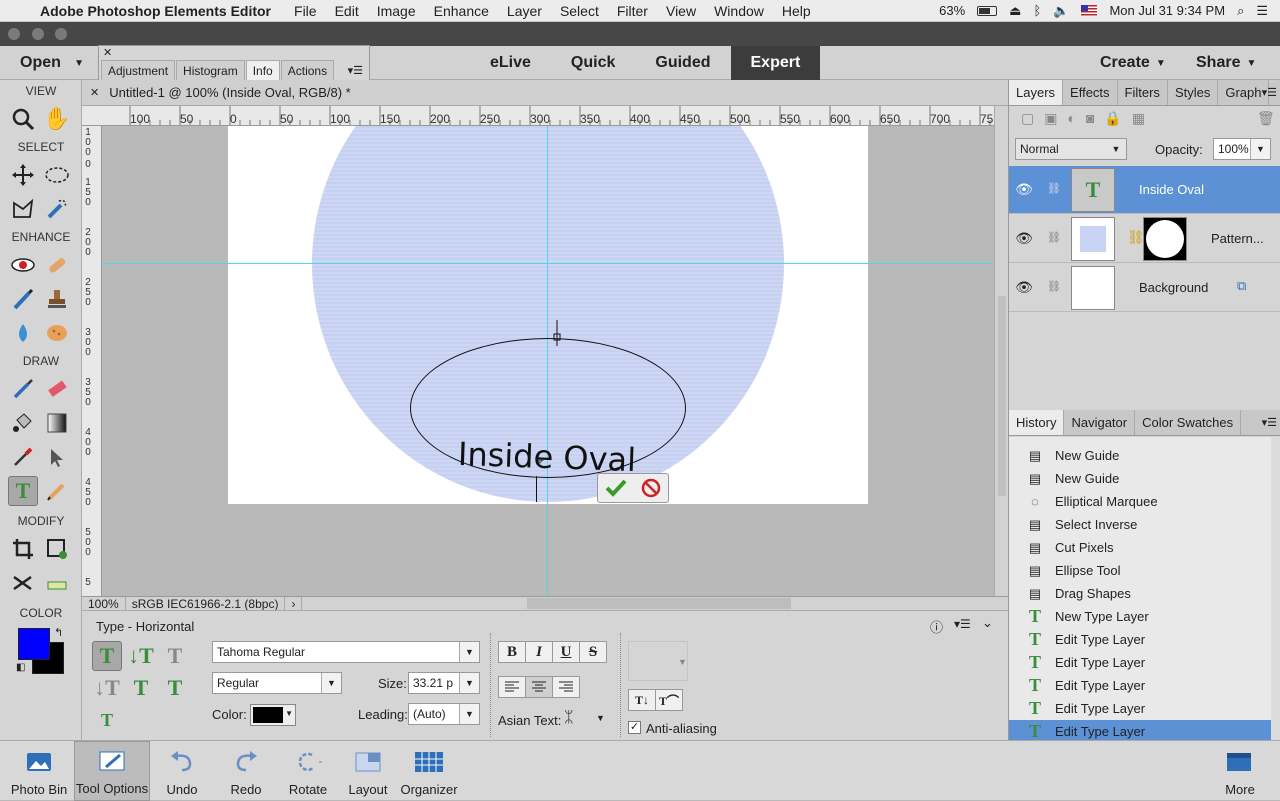 Image resolution: width=1280 pixels, height=801 pixels. What do you see at coordinates (34, 644) in the screenshot?
I see `foreground-color-swatch` at bounding box center [34, 644].